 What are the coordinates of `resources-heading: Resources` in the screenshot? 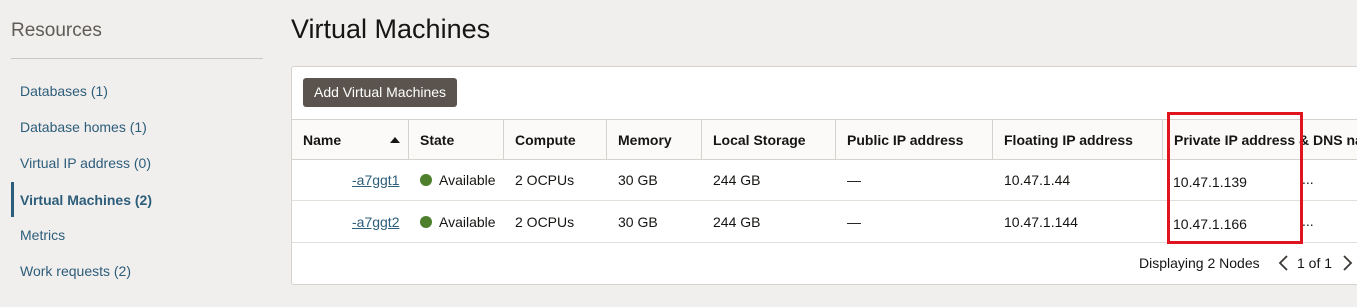 It's located at (56, 30).